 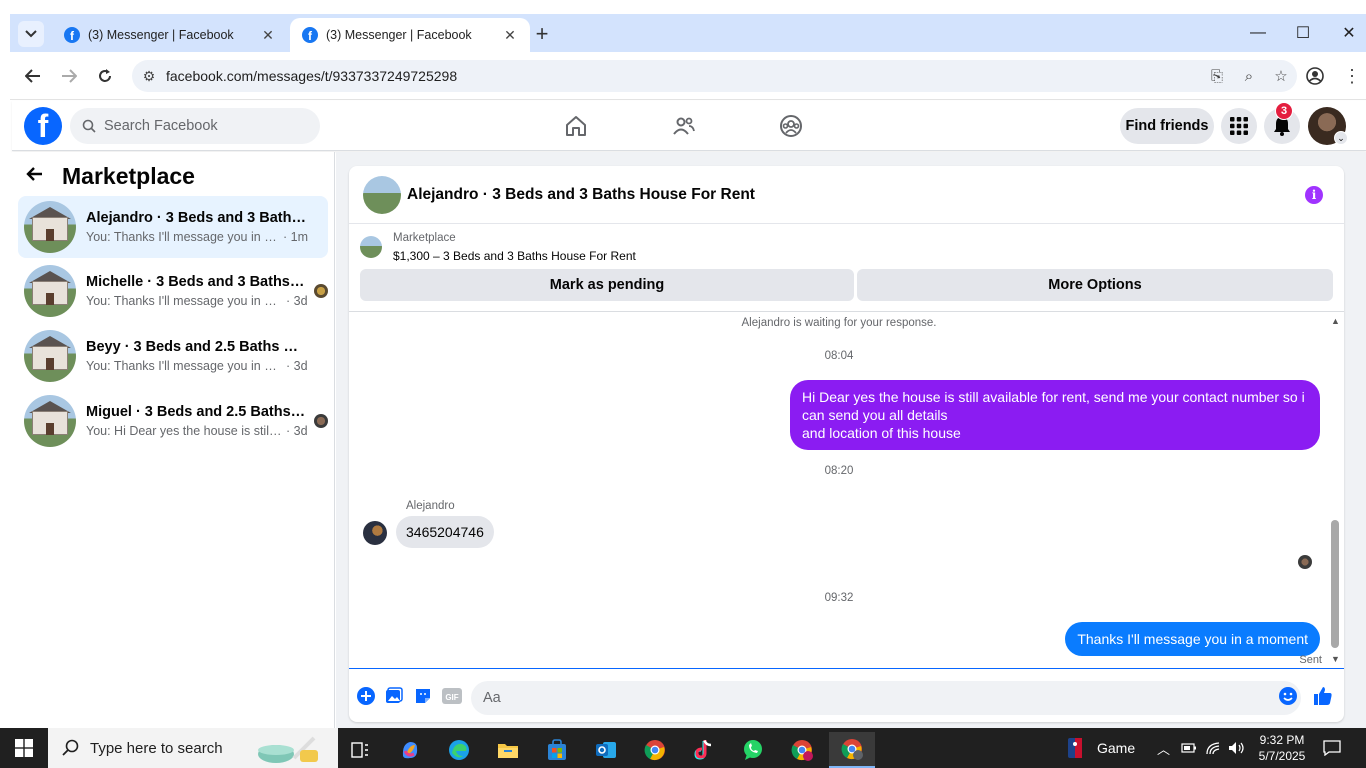 I want to click on search-icon, so click(x=89, y=126).